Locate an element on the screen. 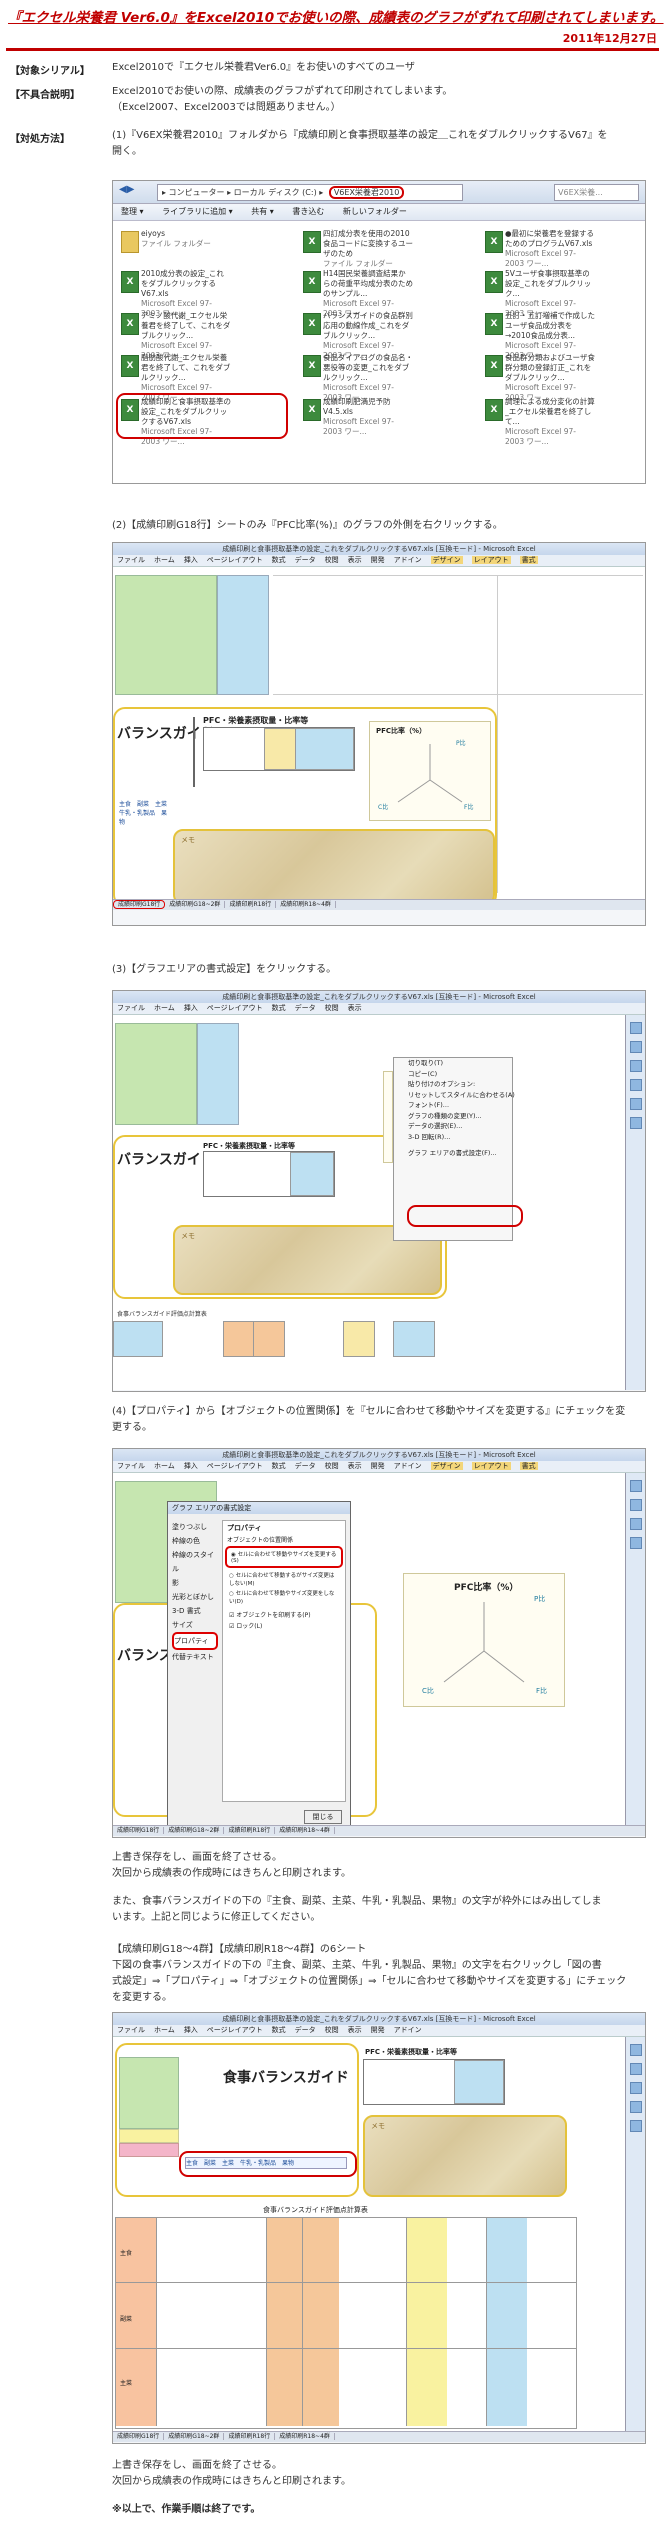 Image resolution: width=665 pixels, height=2536 pixels. back-icon: ◀▶ is located at coordinates (126, 189).